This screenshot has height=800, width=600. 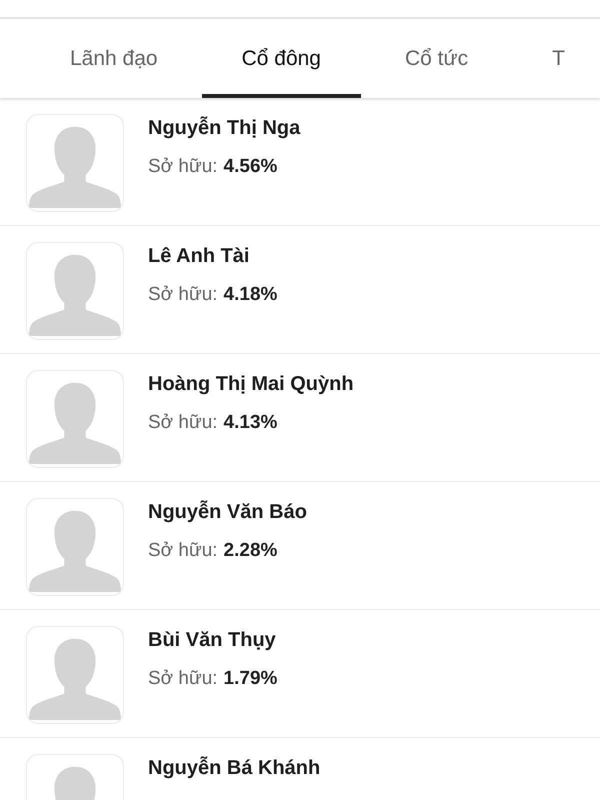 What do you see at coordinates (251, 384) in the screenshot?
I see `shareholder-name: Hoàng Thị Mai Quỳnh` at bounding box center [251, 384].